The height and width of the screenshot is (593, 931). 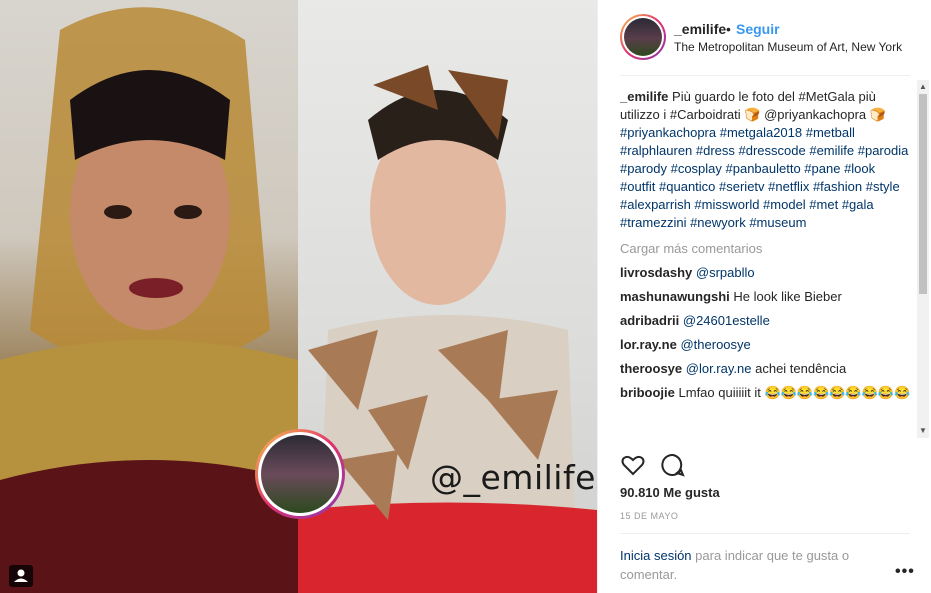 I want to click on scroll-up-icon: ▲, so click(x=923, y=86).